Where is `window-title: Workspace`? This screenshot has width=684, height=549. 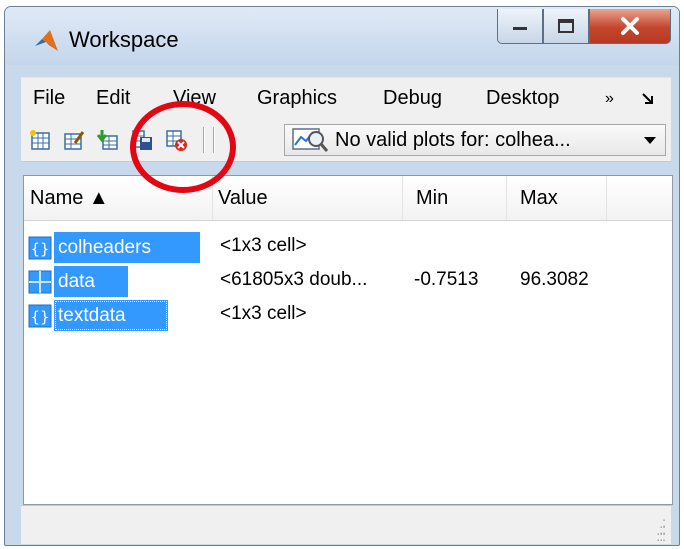 window-title: Workspace is located at coordinates (124, 39).